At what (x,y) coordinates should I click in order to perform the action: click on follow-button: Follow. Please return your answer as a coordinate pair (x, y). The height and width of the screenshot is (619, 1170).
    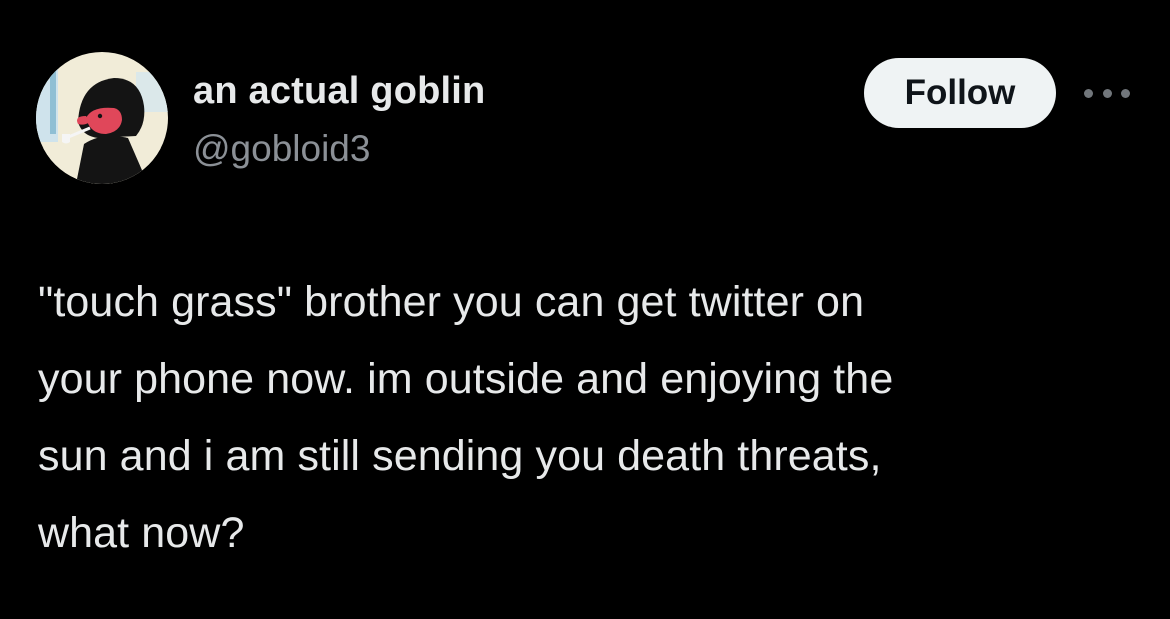
    Looking at the image, I should click on (960, 93).